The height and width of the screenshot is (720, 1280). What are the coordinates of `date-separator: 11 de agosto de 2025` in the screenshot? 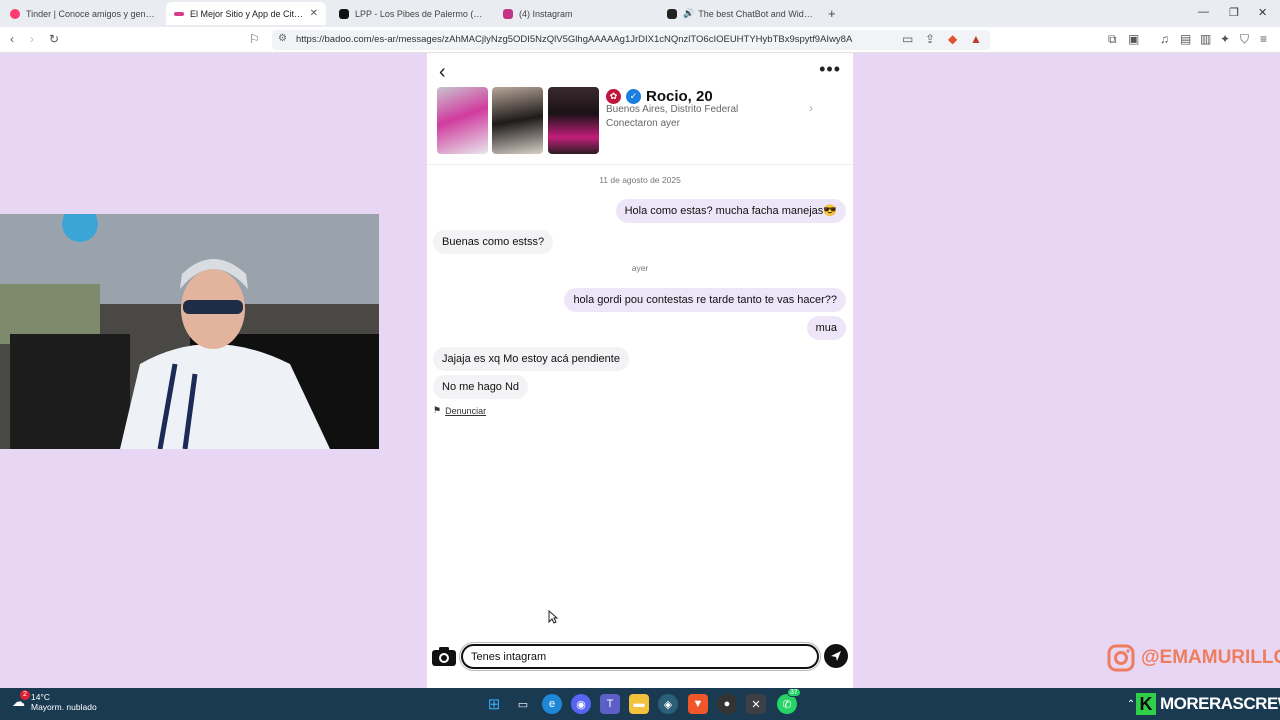 It's located at (640, 180).